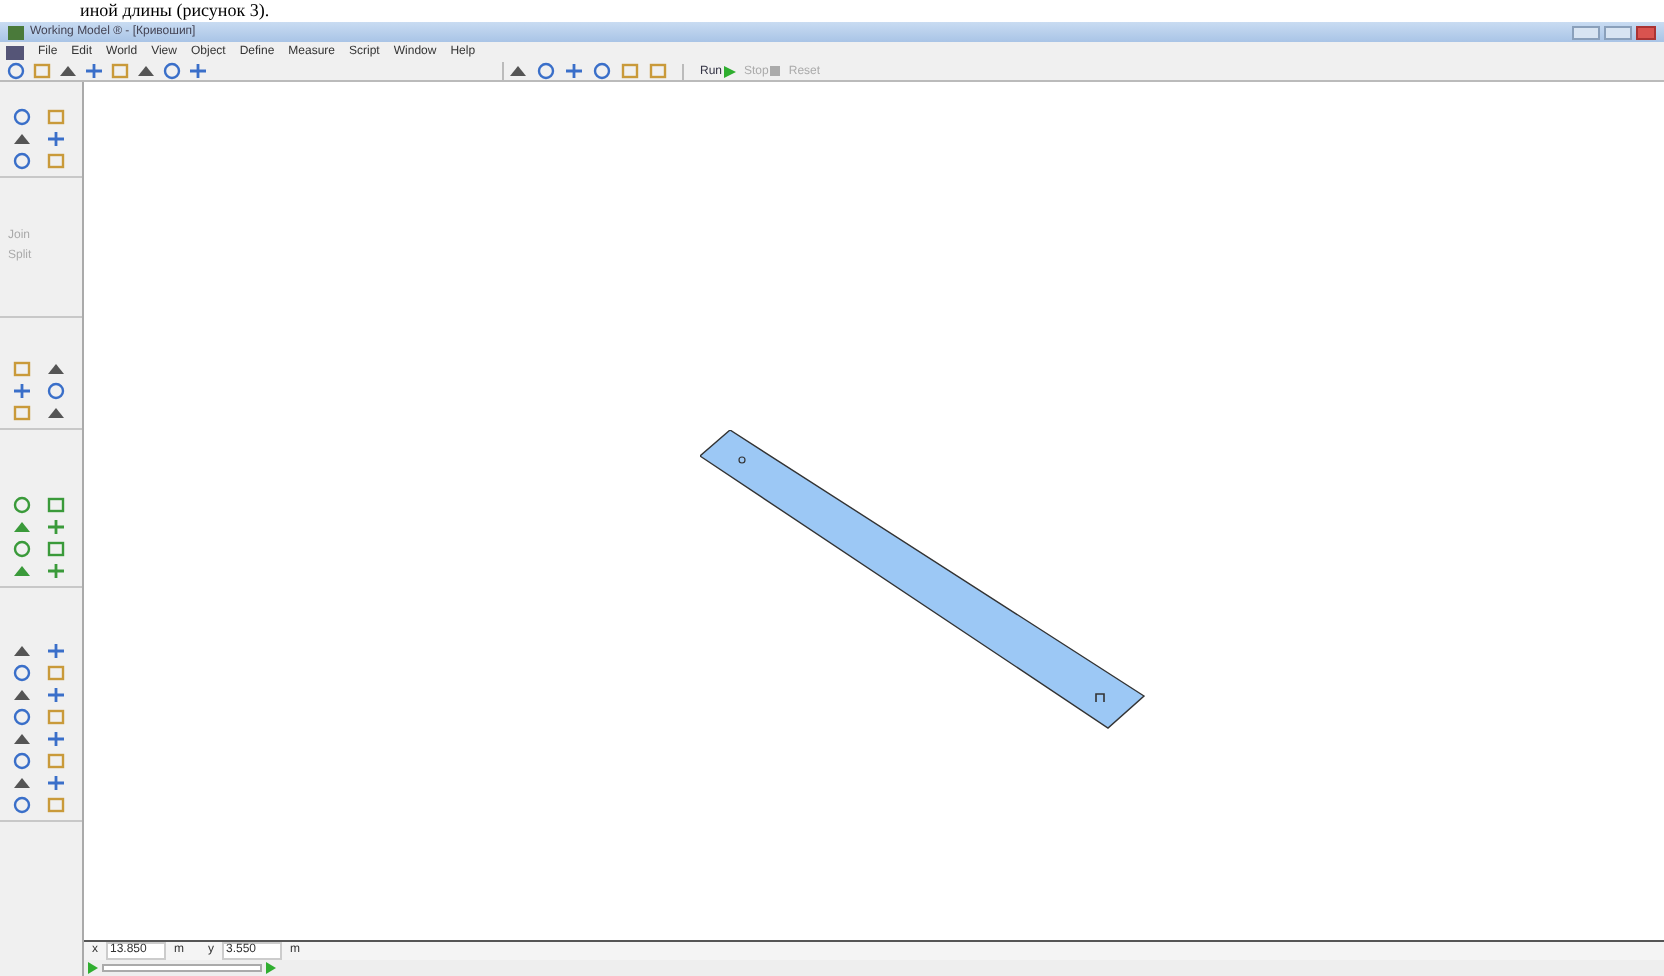 This screenshot has height=976, width=1664. What do you see at coordinates (16, 32) in the screenshot?
I see `app-icon` at bounding box center [16, 32].